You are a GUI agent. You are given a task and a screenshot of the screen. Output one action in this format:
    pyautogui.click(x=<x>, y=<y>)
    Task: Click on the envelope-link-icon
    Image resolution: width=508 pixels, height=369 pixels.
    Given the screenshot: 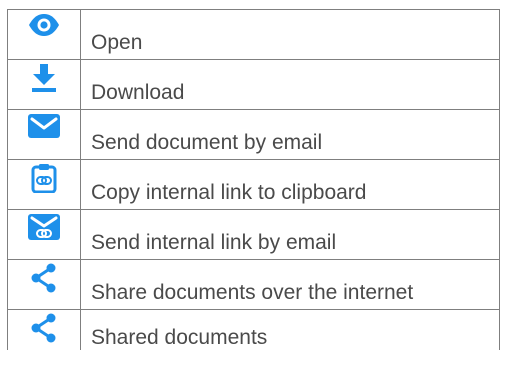 What is the action you would take?
    pyautogui.click(x=44, y=227)
    